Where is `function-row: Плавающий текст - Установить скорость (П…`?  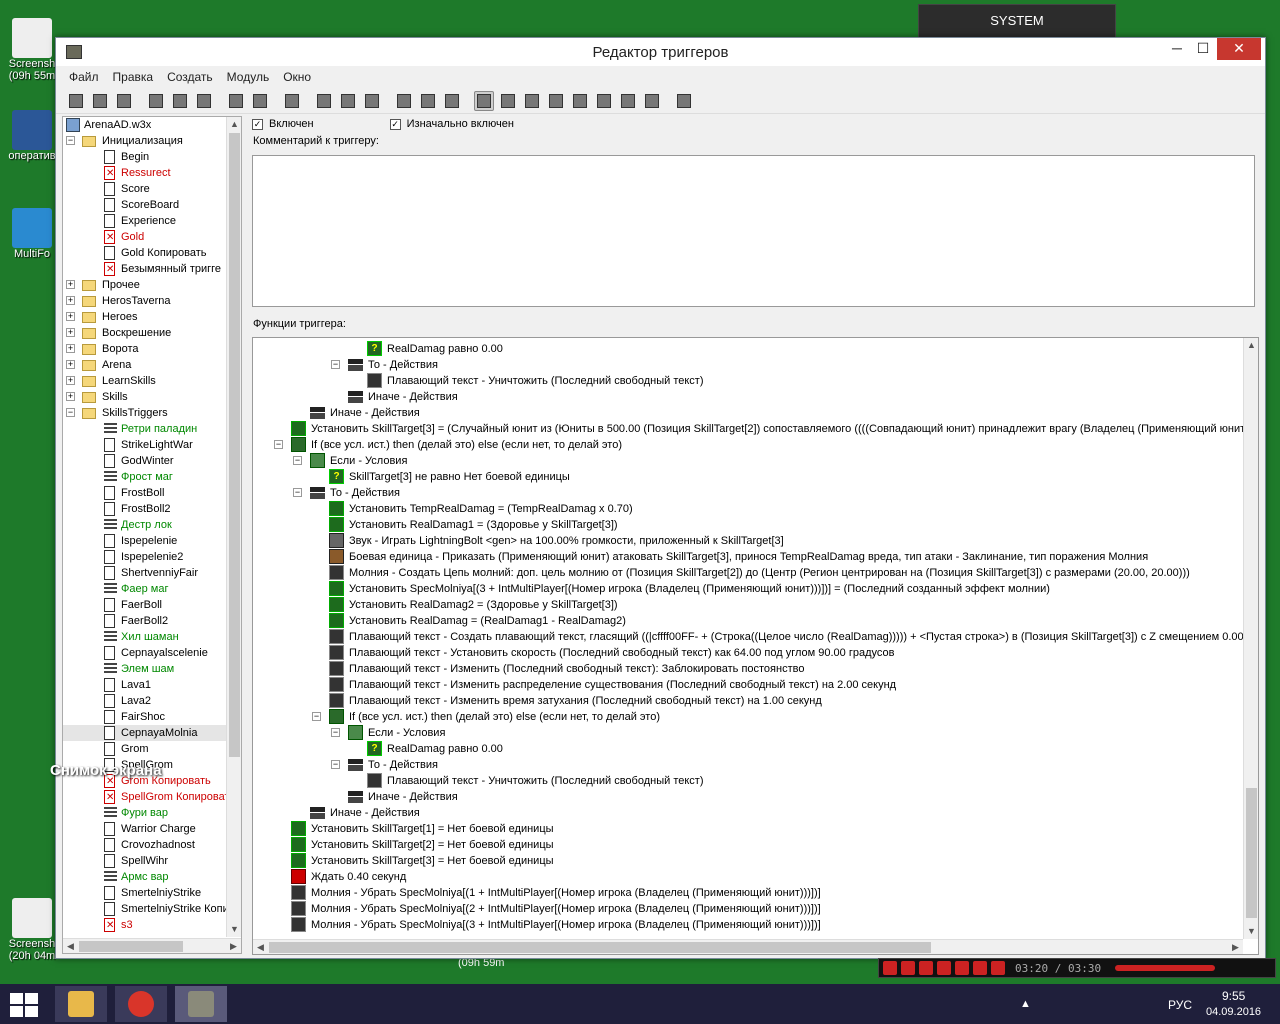 function-row: Плавающий текст - Установить скорость (П… is located at coordinates (748, 653).